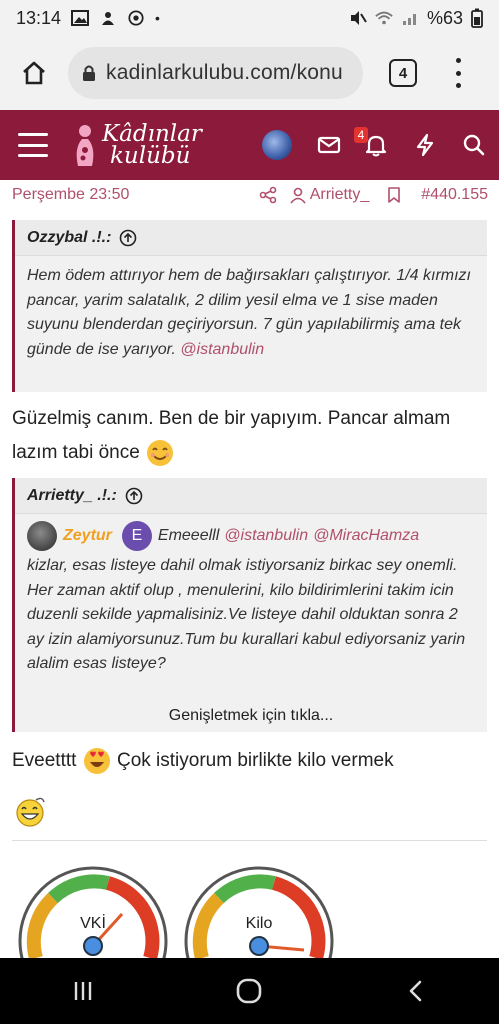 This screenshot has height=1024, width=499. What do you see at coordinates (249, 195) in the screenshot?
I see `post-meta: Perşembe 23:50 Arrietty_ #440.155` at bounding box center [249, 195].